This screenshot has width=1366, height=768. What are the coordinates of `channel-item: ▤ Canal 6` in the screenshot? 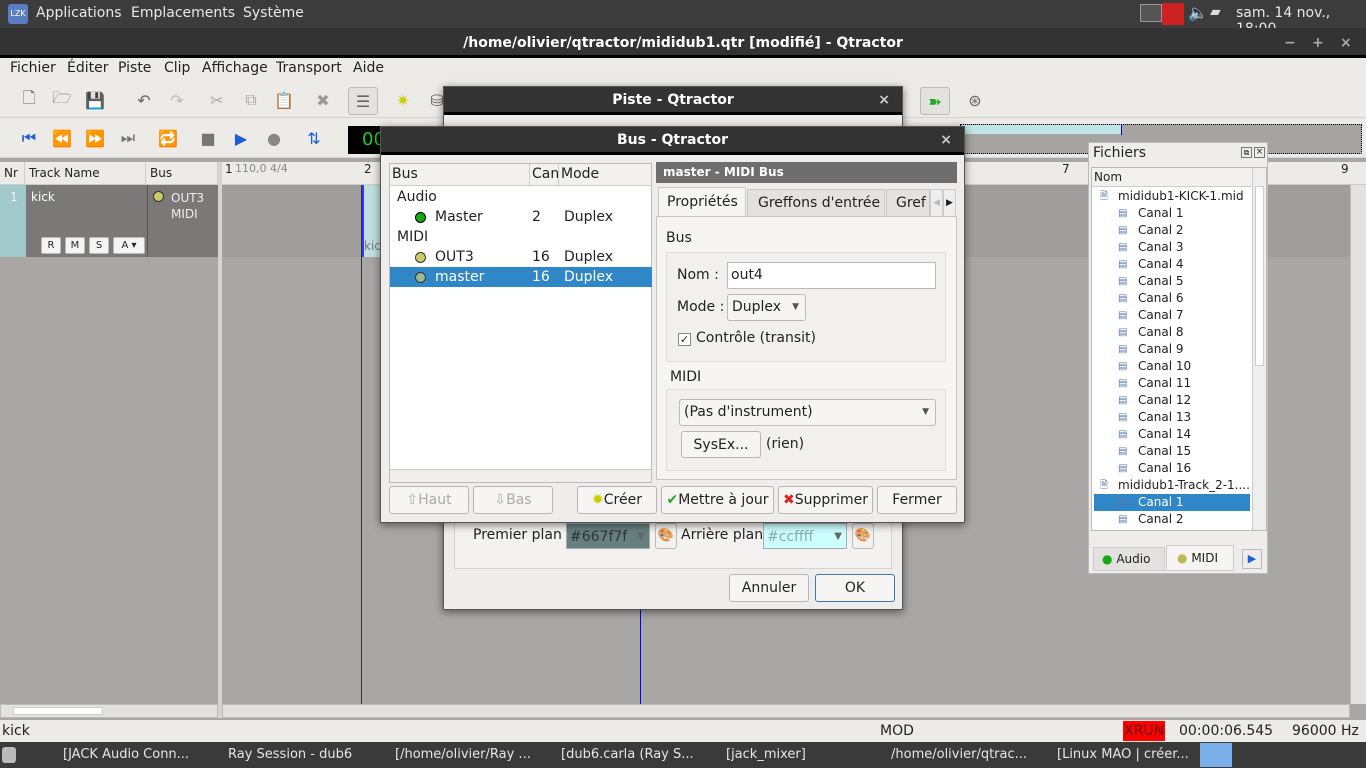 It's located at (1172, 298).